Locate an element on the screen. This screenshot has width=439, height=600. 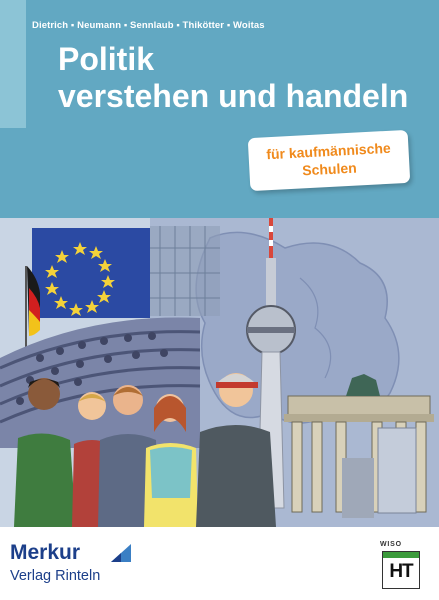
book-title: Politik verstehen und handeln is located at coordinates (233, 78).